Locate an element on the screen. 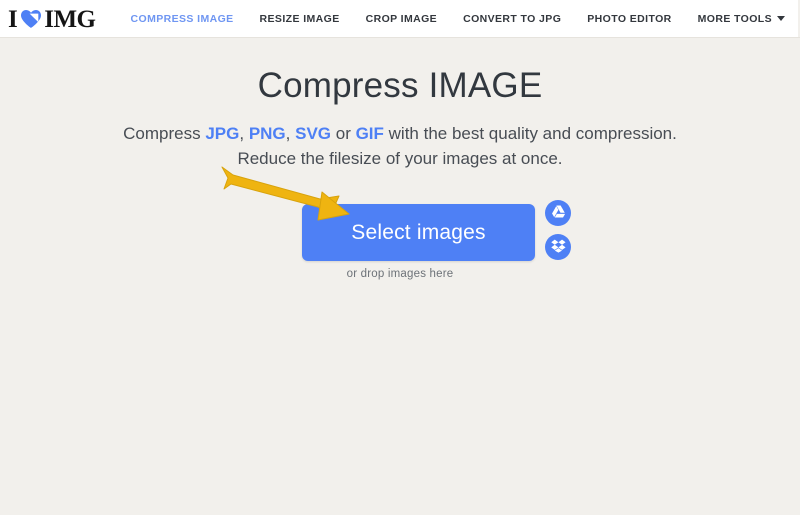 This screenshot has height=515, width=800. nav-item-photo-editor: PHOTO EDITOR is located at coordinates (629, 19).